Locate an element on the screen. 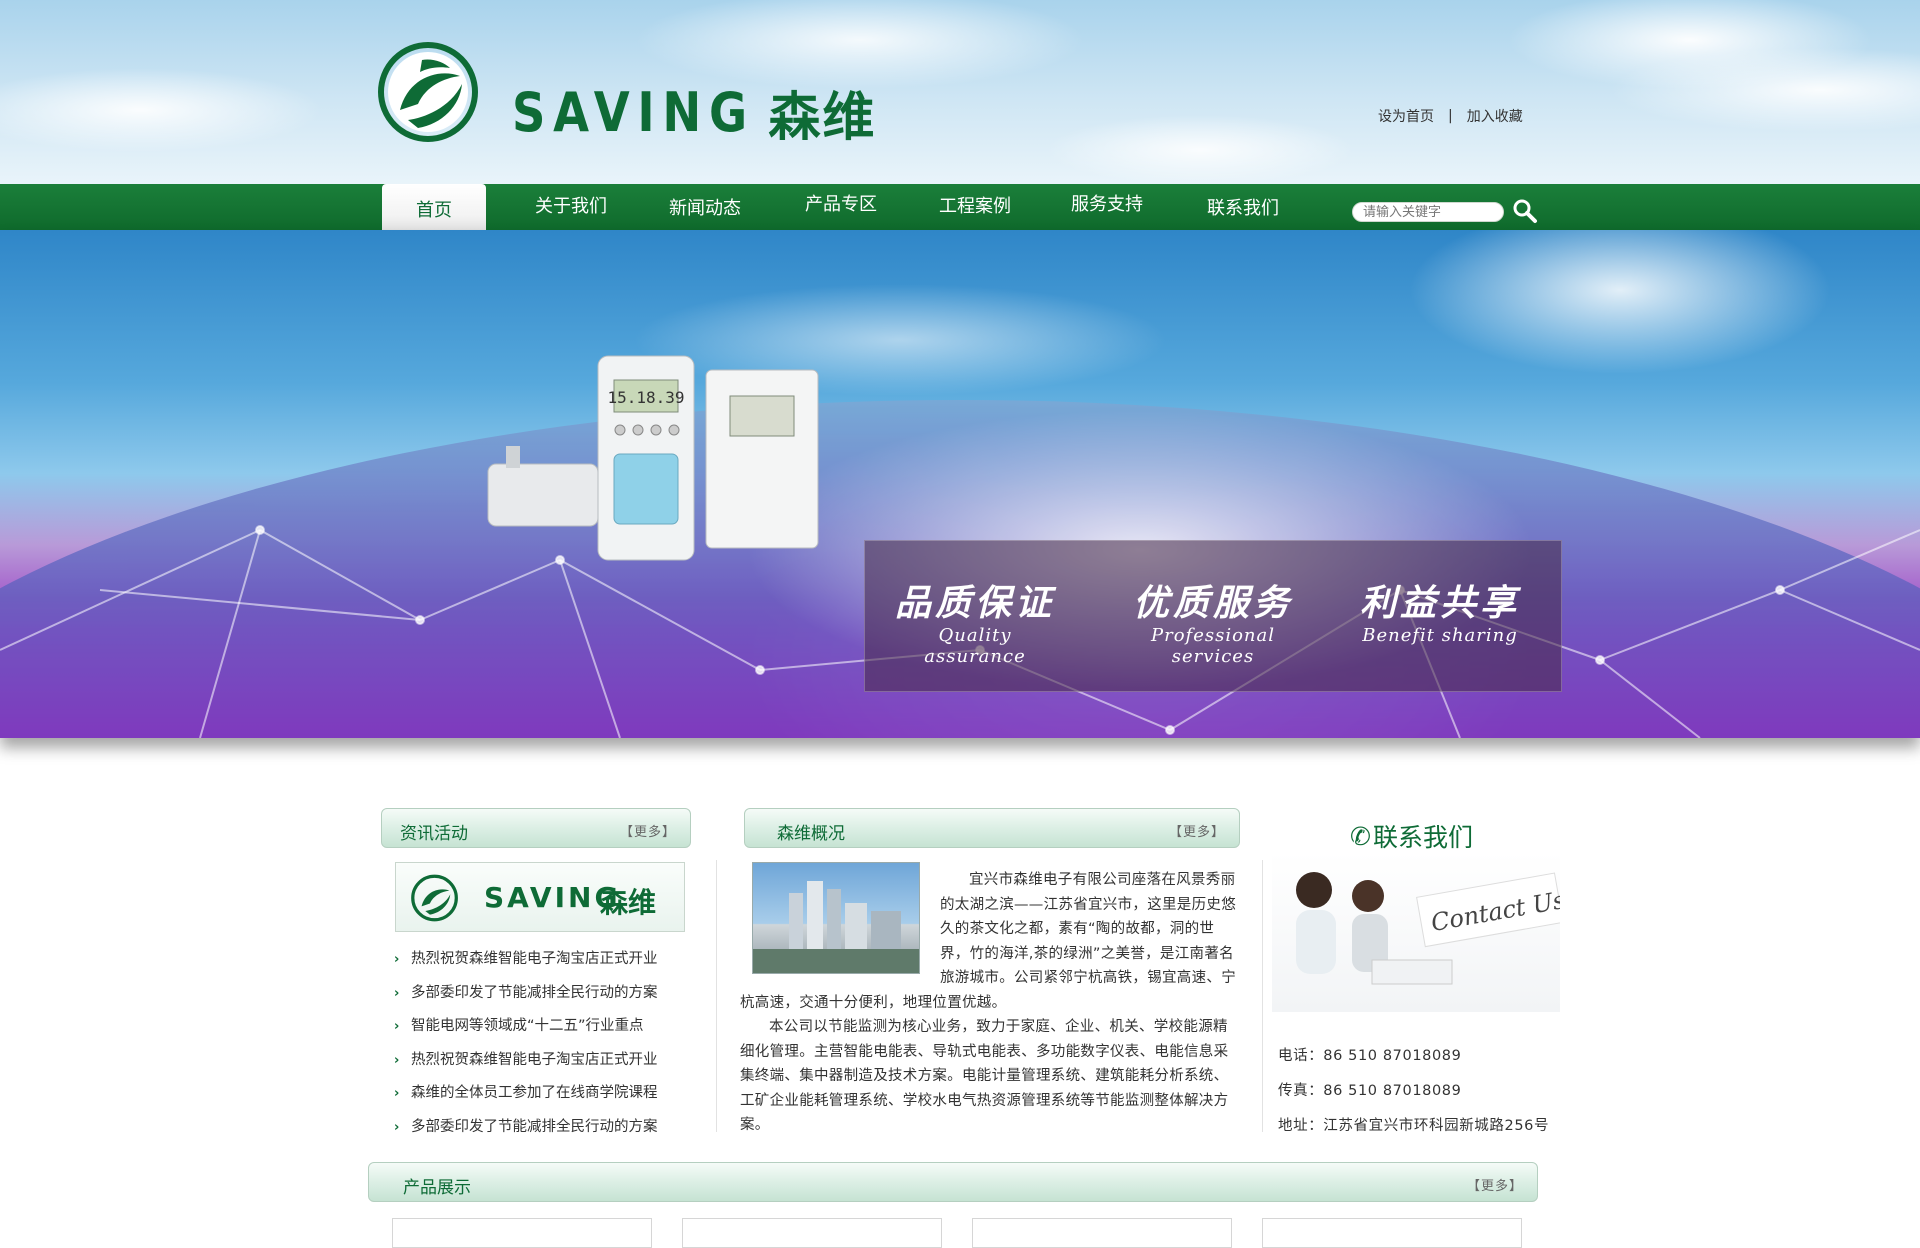  slogan-quality-cn: 品质保证 is located at coordinates (975, 603).